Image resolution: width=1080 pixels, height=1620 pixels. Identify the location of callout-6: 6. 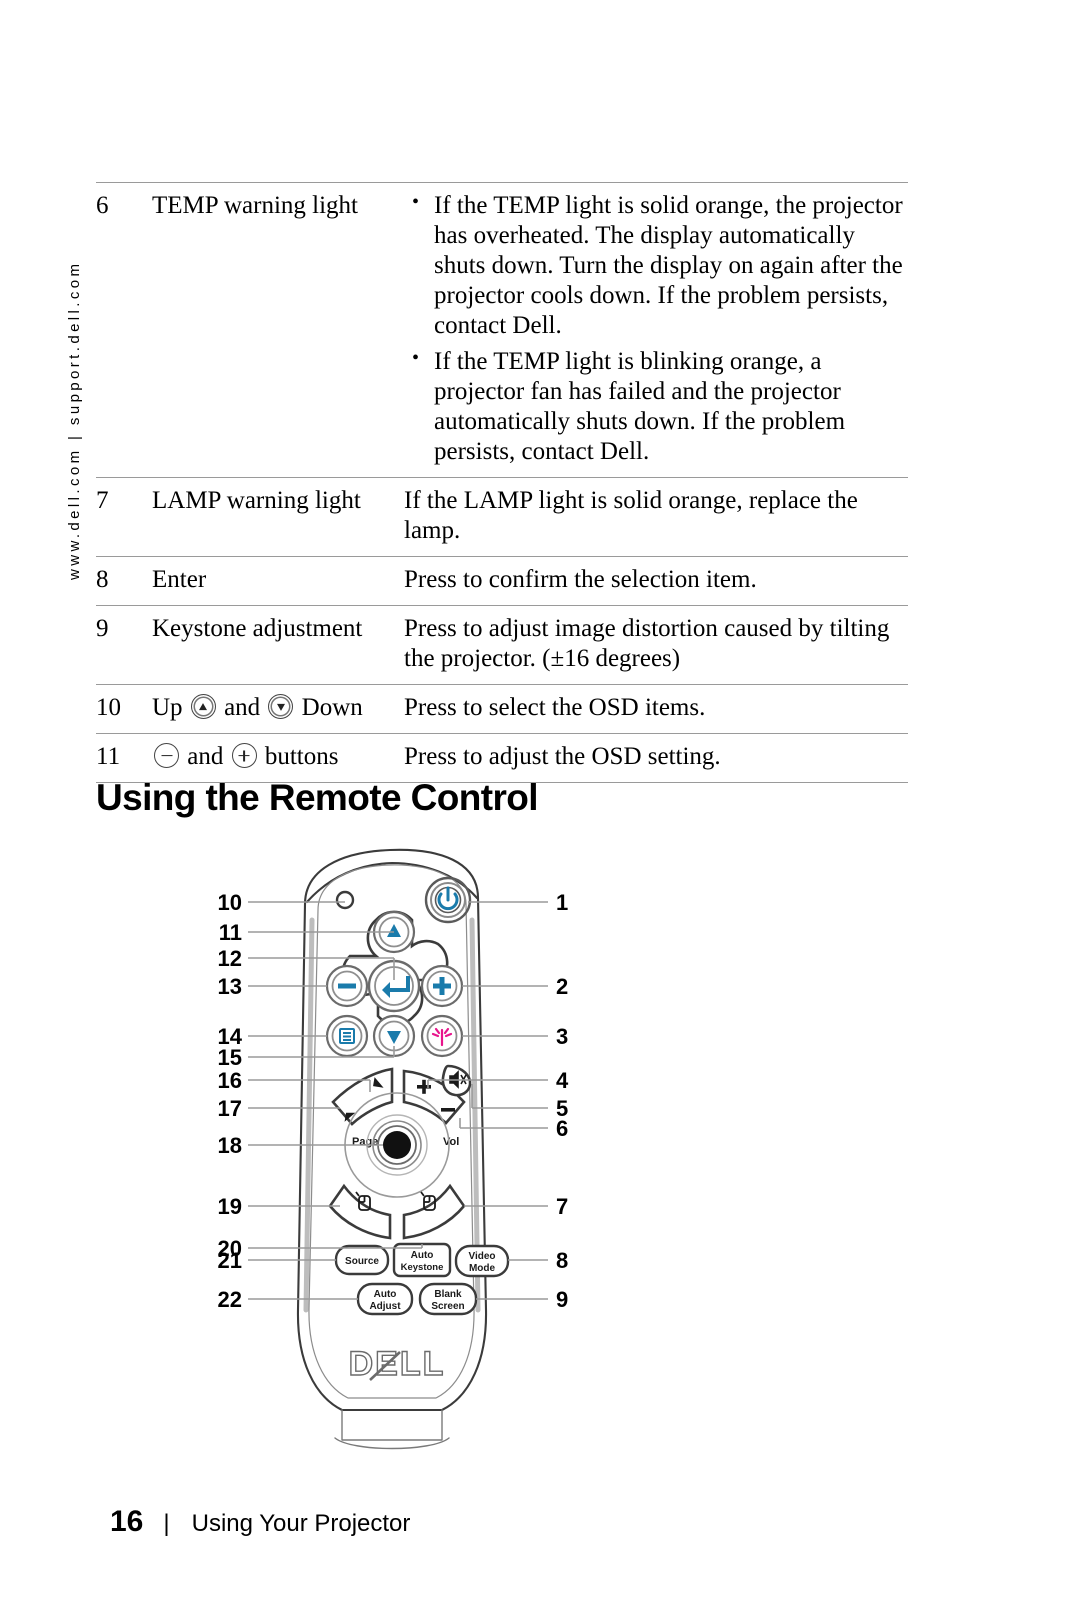
(562, 1128).